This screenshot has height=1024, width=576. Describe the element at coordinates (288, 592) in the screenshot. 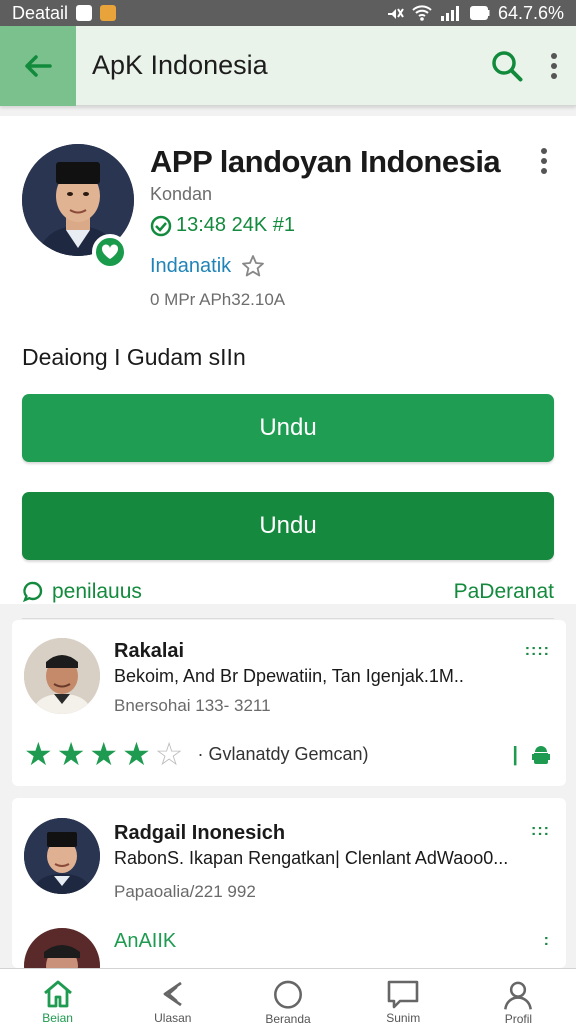

I see `ratings-header: penilauus PaDeranat` at that location.